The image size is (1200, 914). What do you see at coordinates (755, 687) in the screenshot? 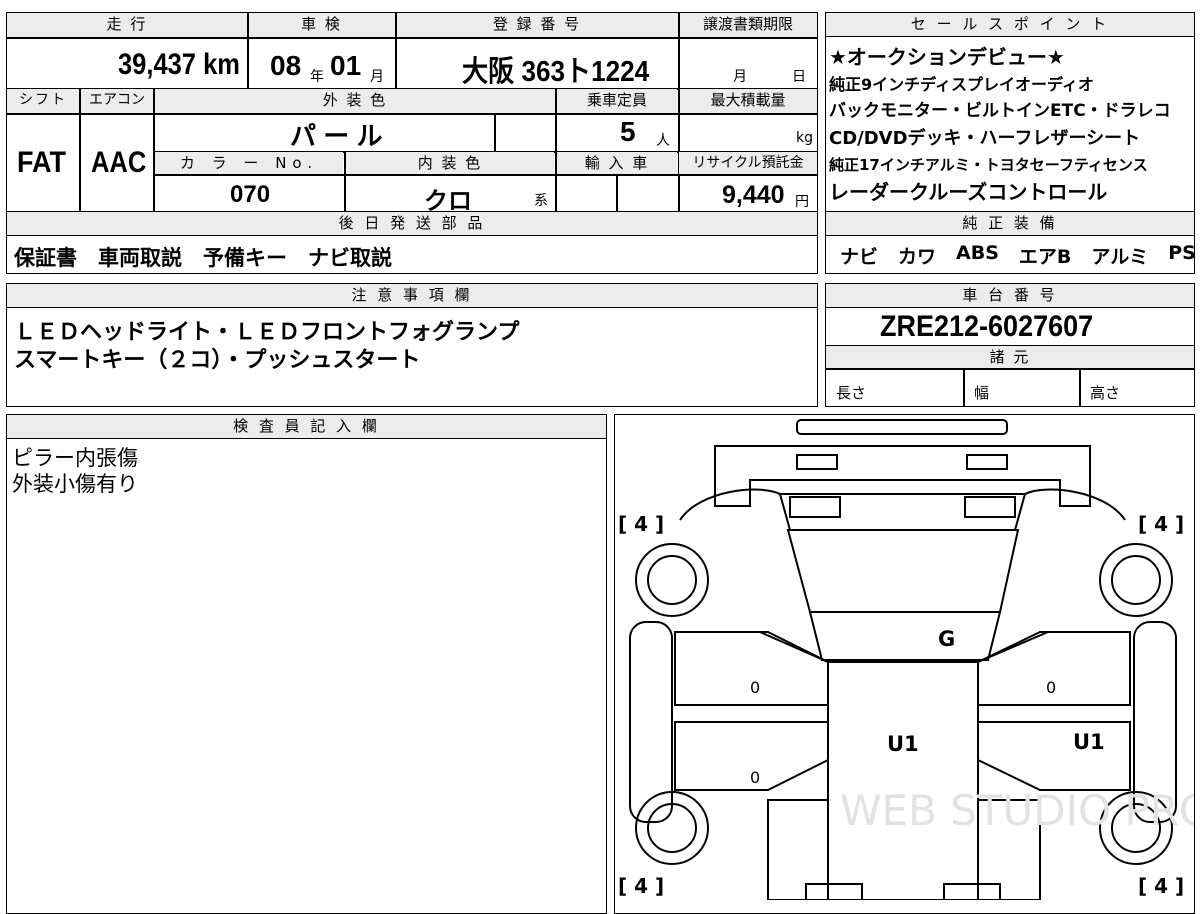
I see `code-left-front-door: 0` at bounding box center [755, 687].